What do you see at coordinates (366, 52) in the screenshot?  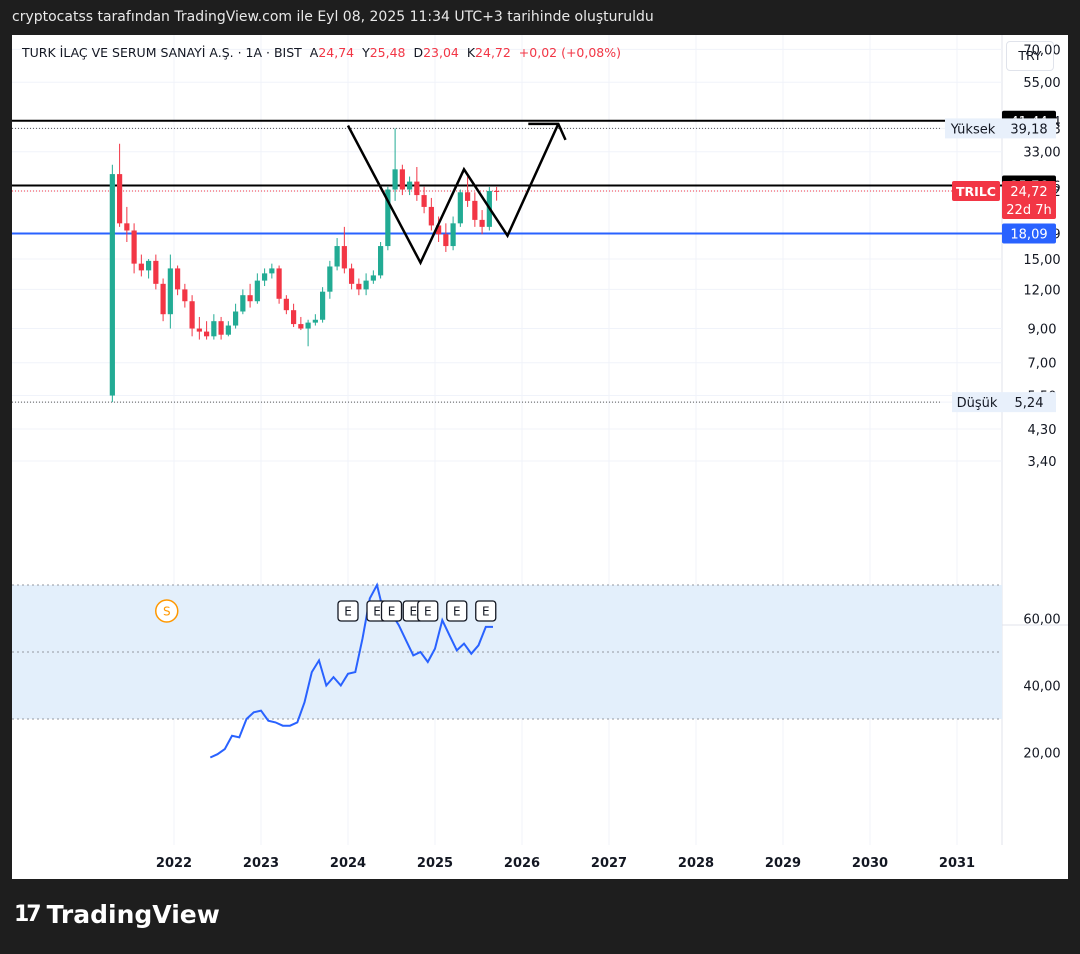 I see `legend-high-label: Y` at bounding box center [366, 52].